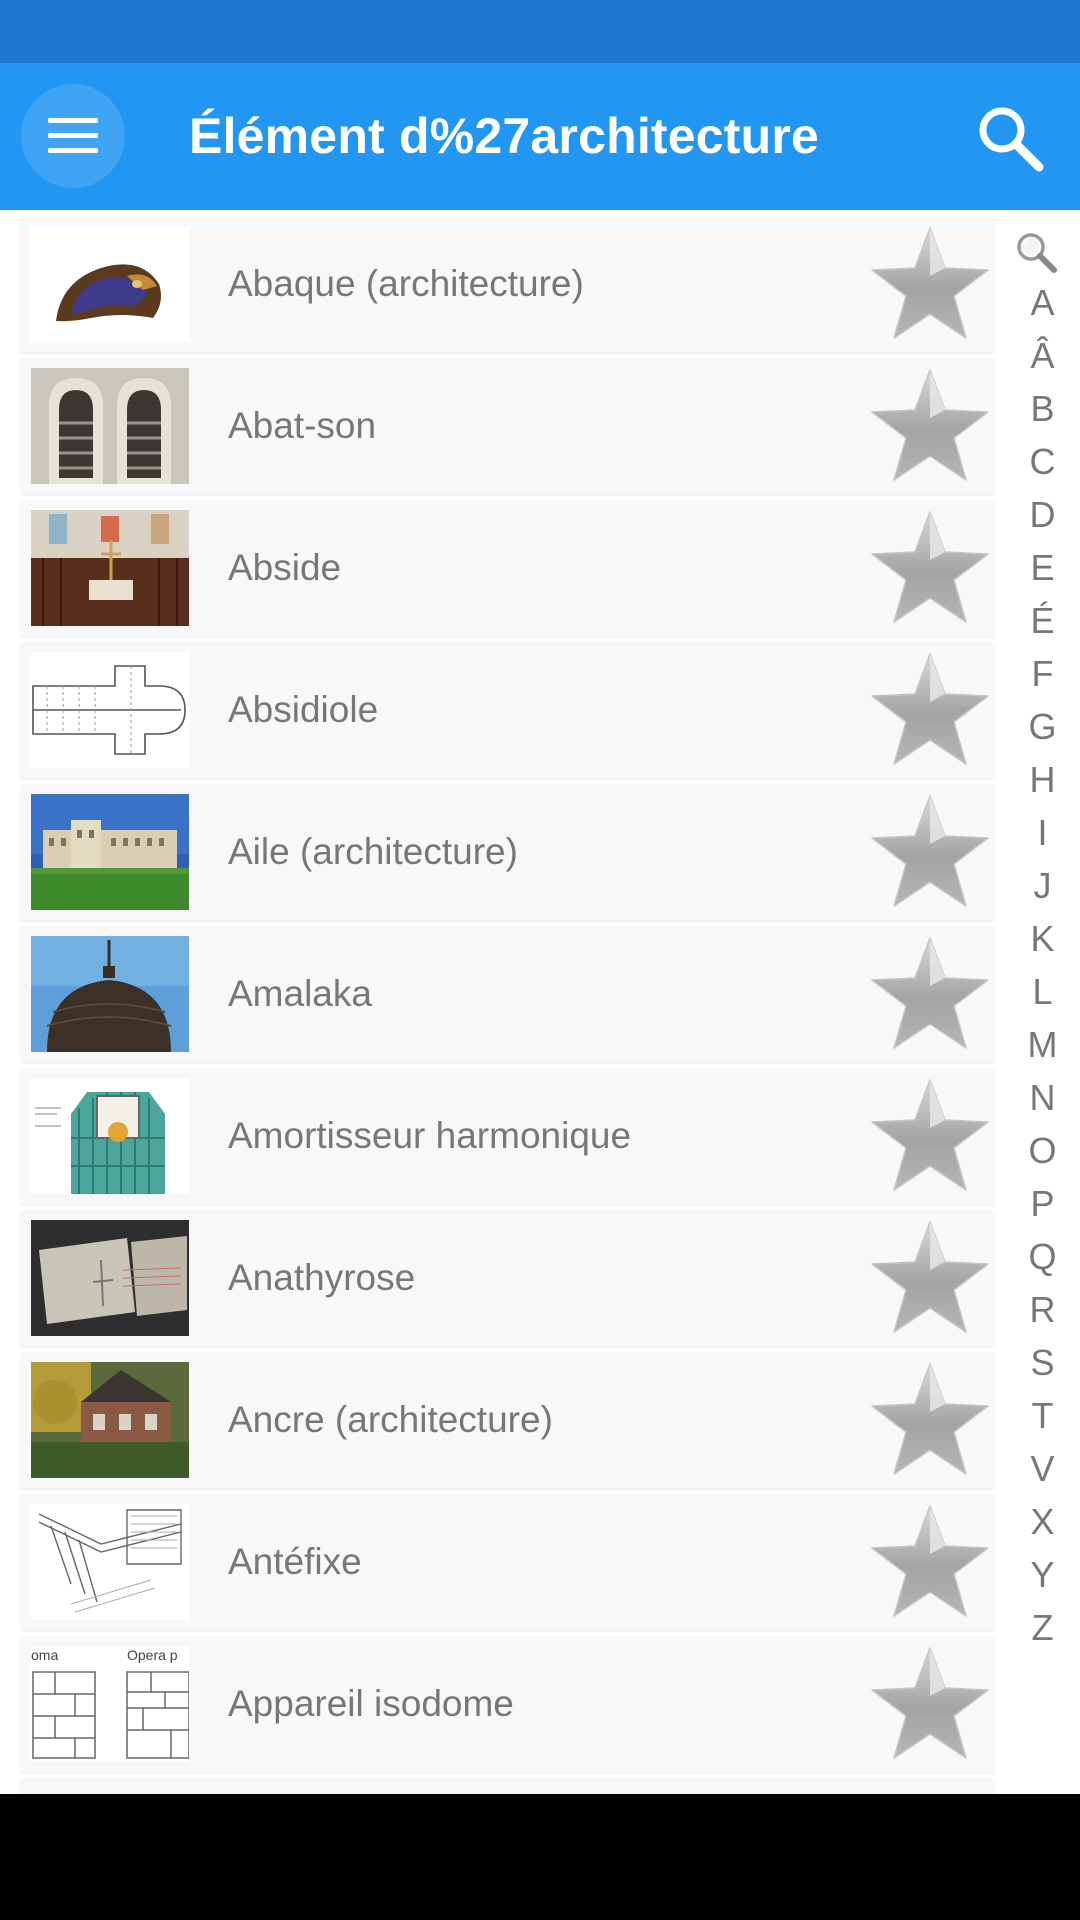  Describe the element at coordinates (1042, 832) in the screenshot. I see `index-letter: I` at that location.